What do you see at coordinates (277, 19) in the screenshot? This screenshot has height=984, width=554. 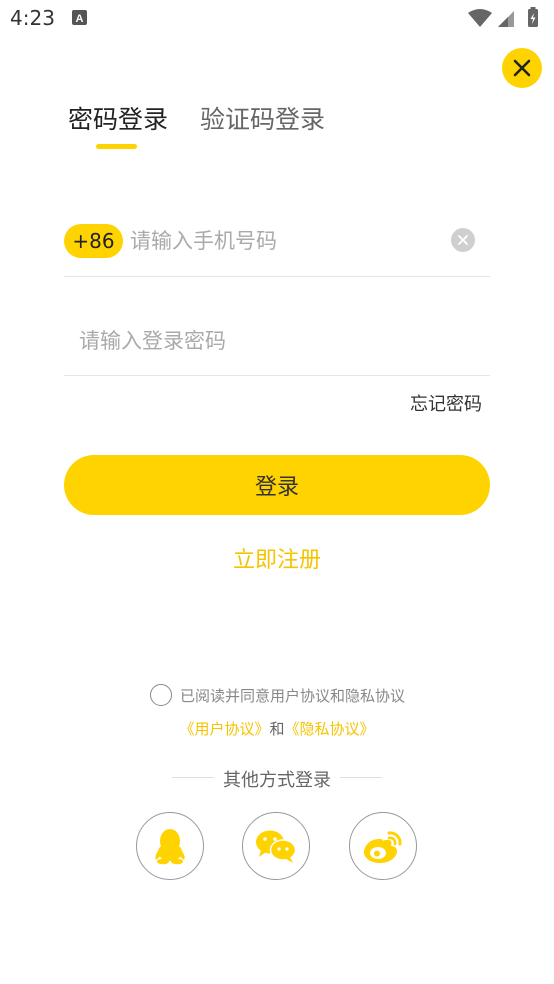 I see `status-bar: 4:23 A` at bounding box center [277, 19].